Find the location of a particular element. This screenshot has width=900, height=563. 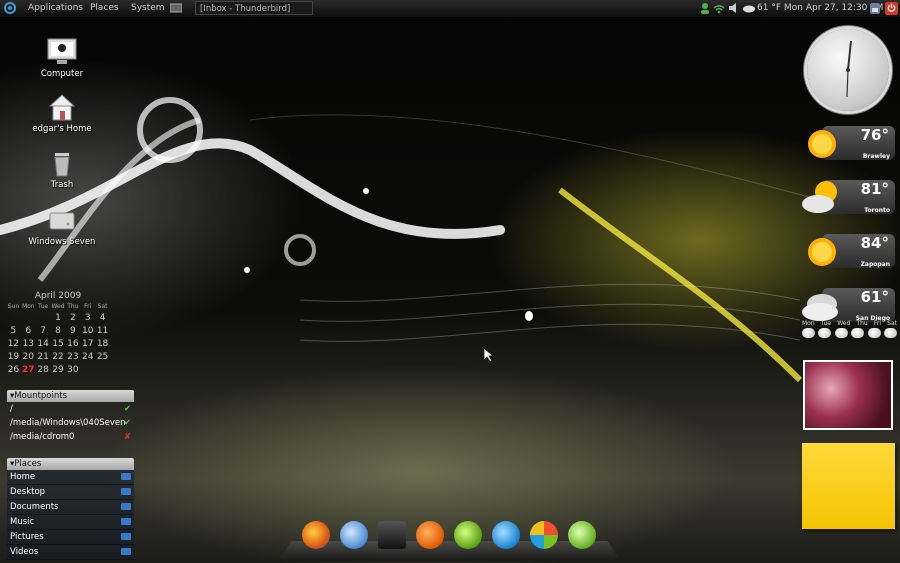

weather-forecast: Mon Tue Wed Thu Fri Sat is located at coordinates (849, 329).